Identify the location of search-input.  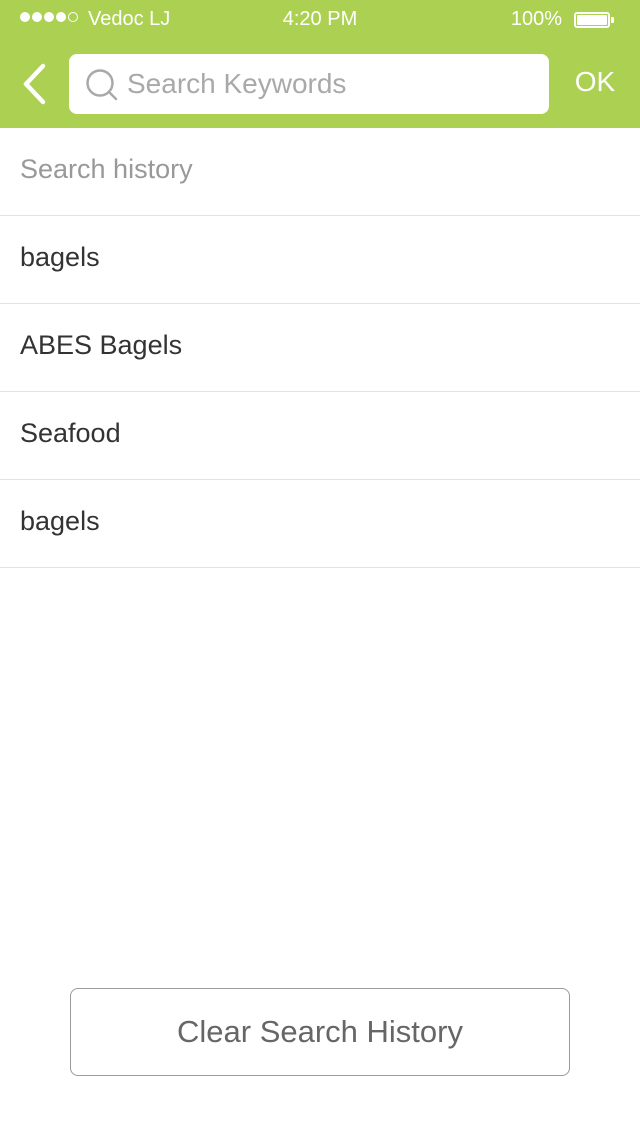
(332, 84).